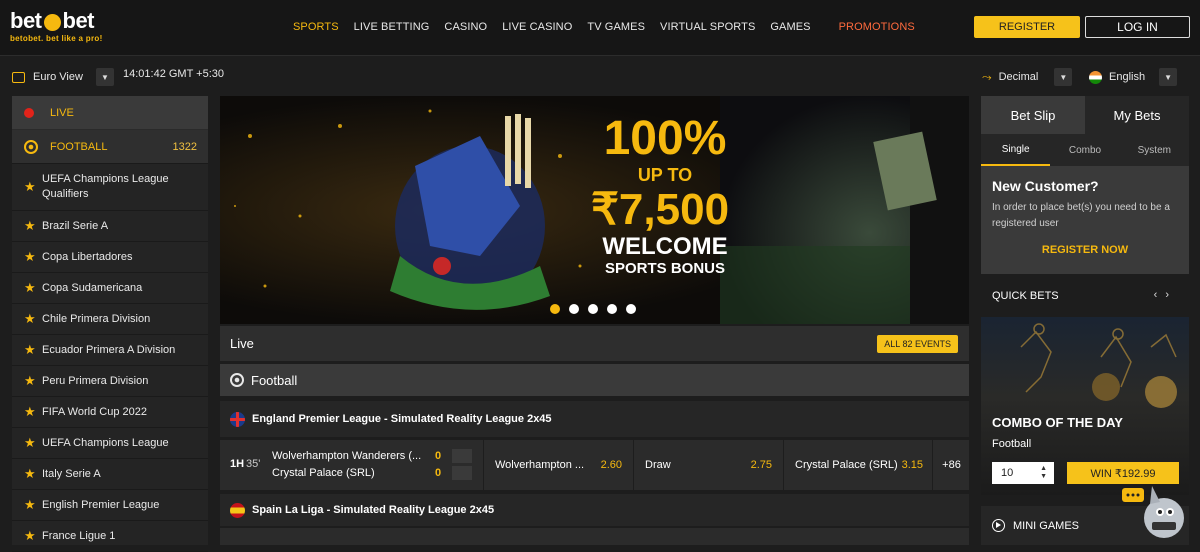 The height and width of the screenshot is (552, 1200). Describe the element at coordinates (1012, 444) in the screenshot. I see `combo-sport: Football` at that location.